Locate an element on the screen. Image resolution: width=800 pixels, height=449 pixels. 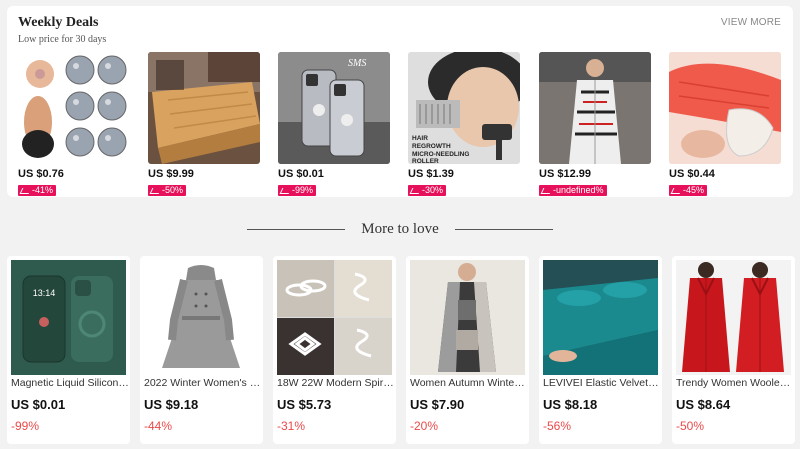
deal-image-derma-roller: HAIR REGROWTH MICRO-NEEDLING ROLLER is located at coordinates (464, 108).